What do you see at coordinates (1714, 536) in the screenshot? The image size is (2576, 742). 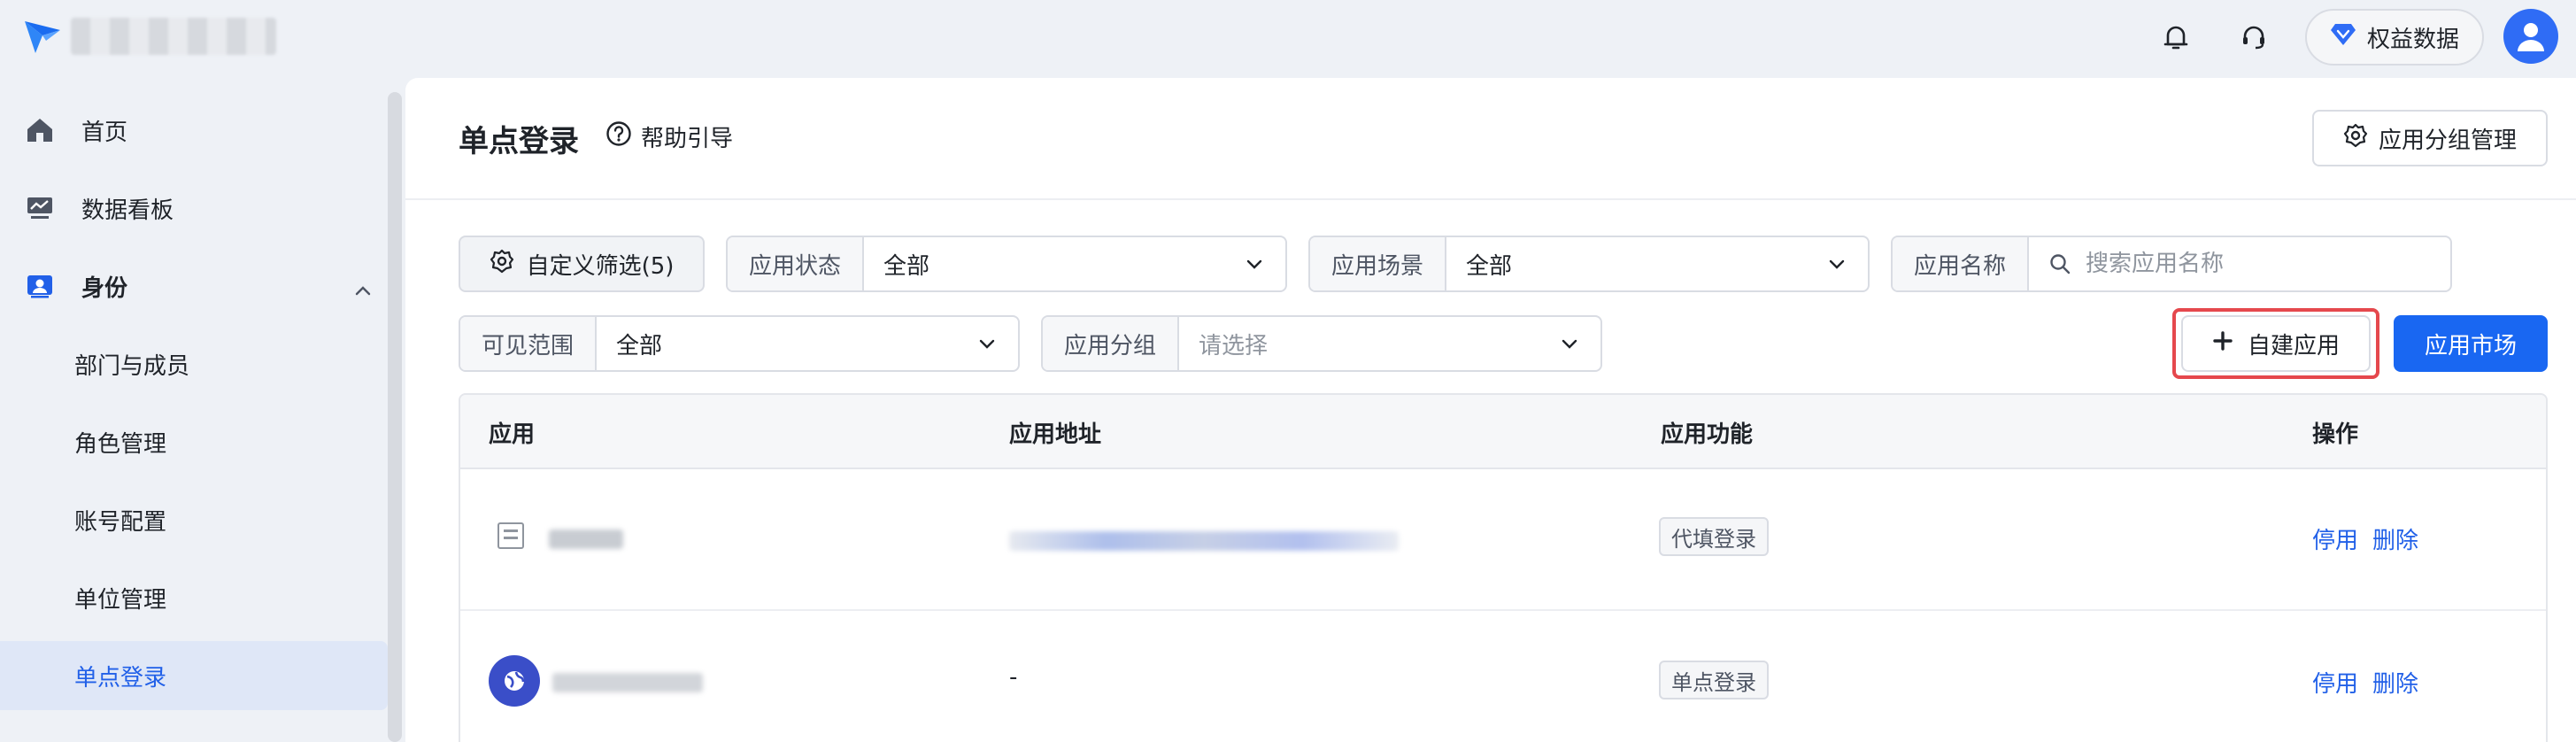 I see `feature-tag: 代填登录` at bounding box center [1714, 536].